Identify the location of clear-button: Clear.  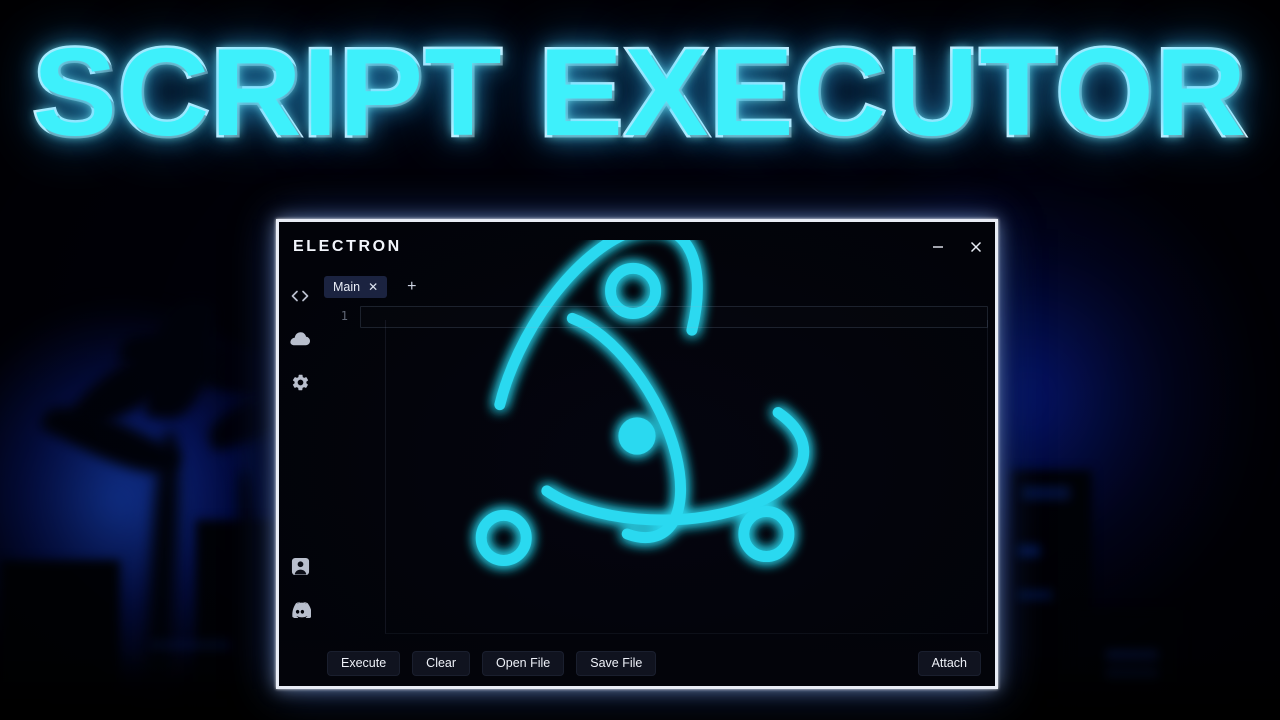
(441, 663).